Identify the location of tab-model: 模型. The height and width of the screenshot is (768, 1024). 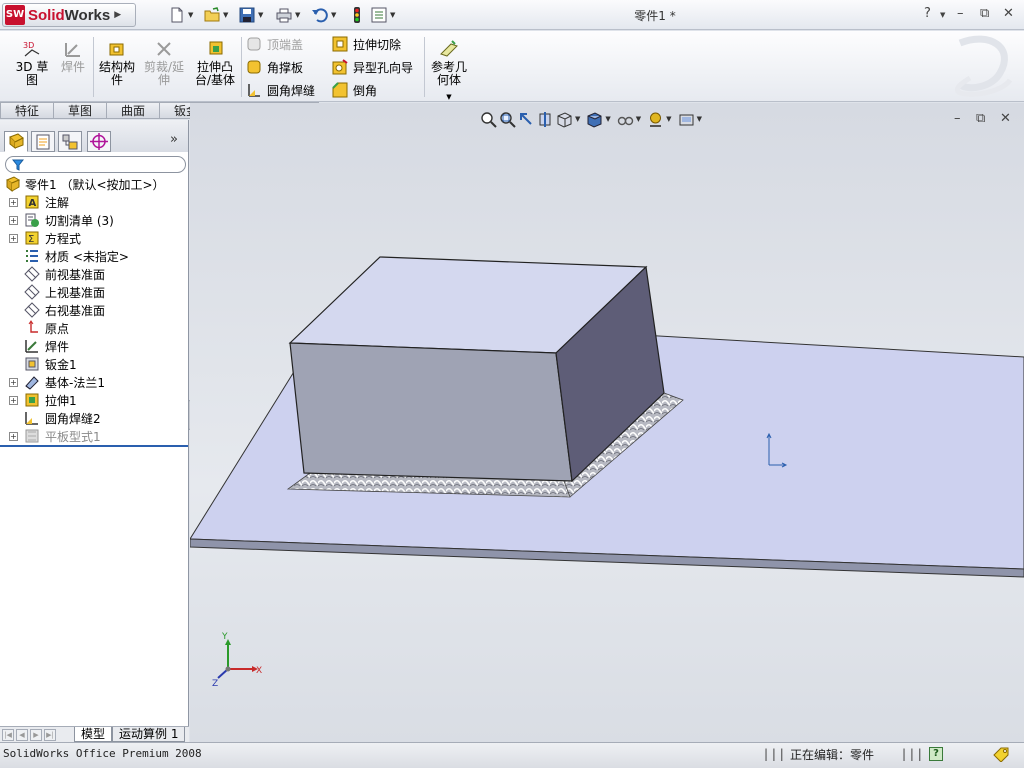
(93, 734).